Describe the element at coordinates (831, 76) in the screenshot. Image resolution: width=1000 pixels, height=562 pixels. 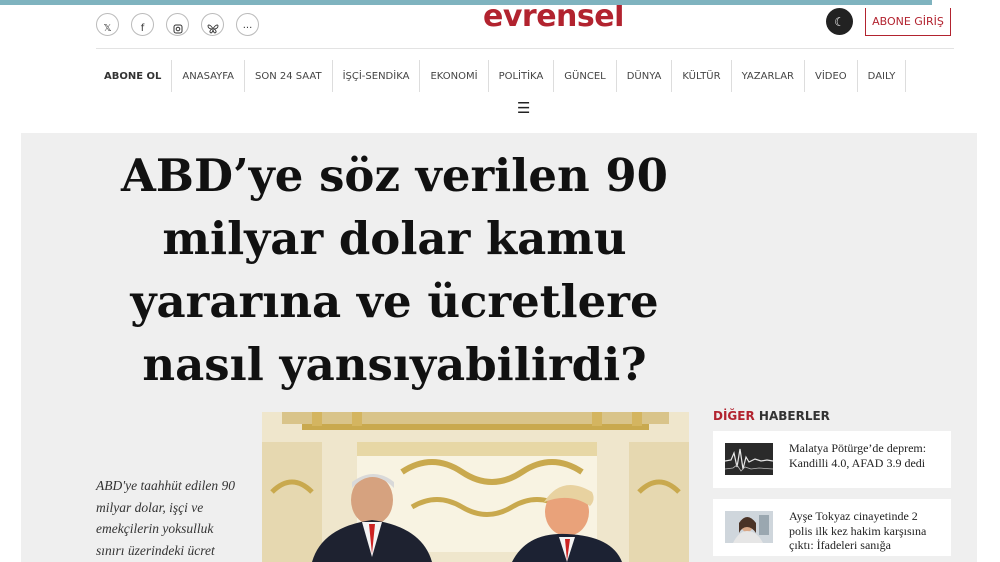
I see `nav-item-video: VİDEO` at that location.